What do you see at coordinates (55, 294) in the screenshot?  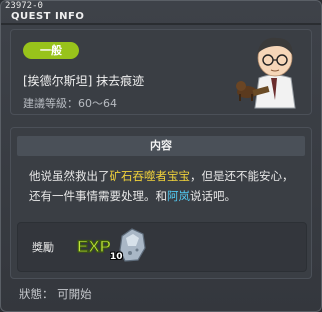 I see `quest-status: 狀態： 可開始` at bounding box center [55, 294].